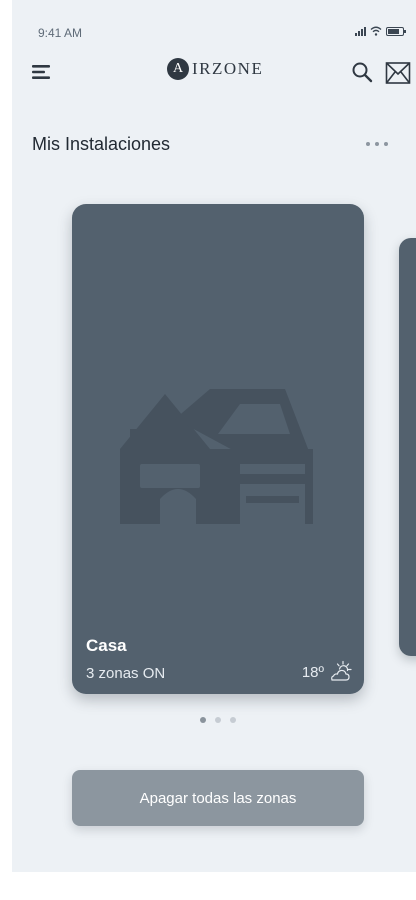 The height and width of the screenshot is (900, 416). What do you see at coordinates (398, 73) in the screenshot?
I see `mail-icon` at bounding box center [398, 73].